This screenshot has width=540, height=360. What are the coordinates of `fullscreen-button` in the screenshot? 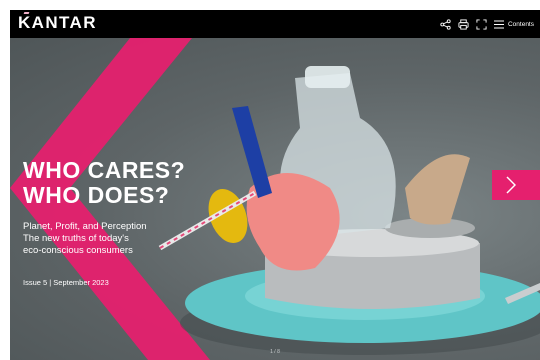 It's located at (481, 24).